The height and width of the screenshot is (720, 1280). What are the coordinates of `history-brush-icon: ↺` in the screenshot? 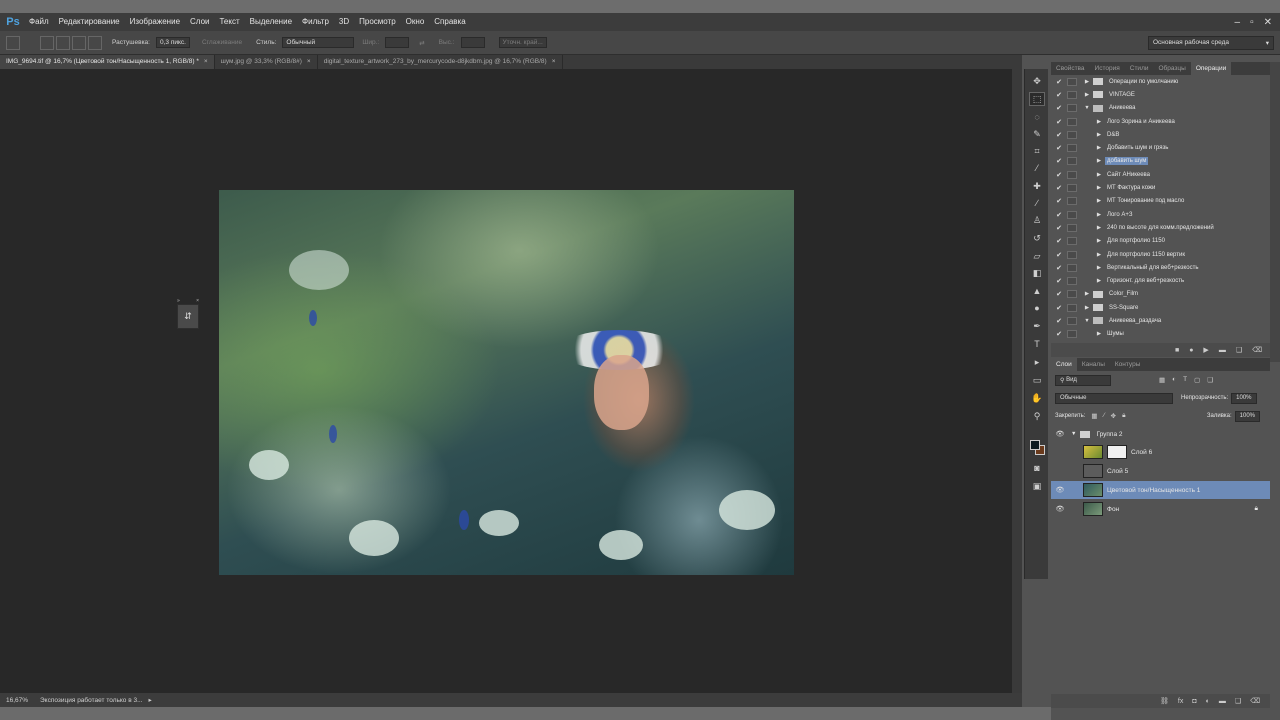 It's located at (1037, 238).